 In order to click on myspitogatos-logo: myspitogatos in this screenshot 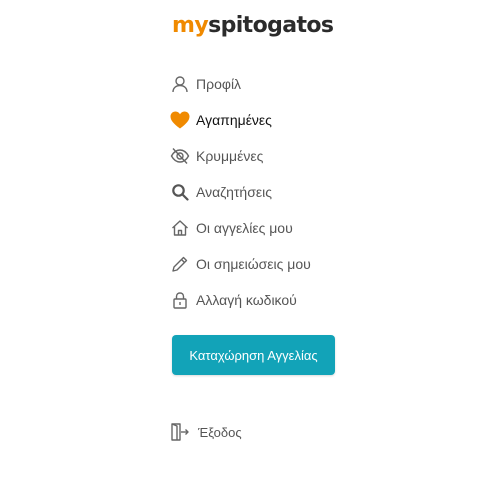, I will do `click(253, 26)`.